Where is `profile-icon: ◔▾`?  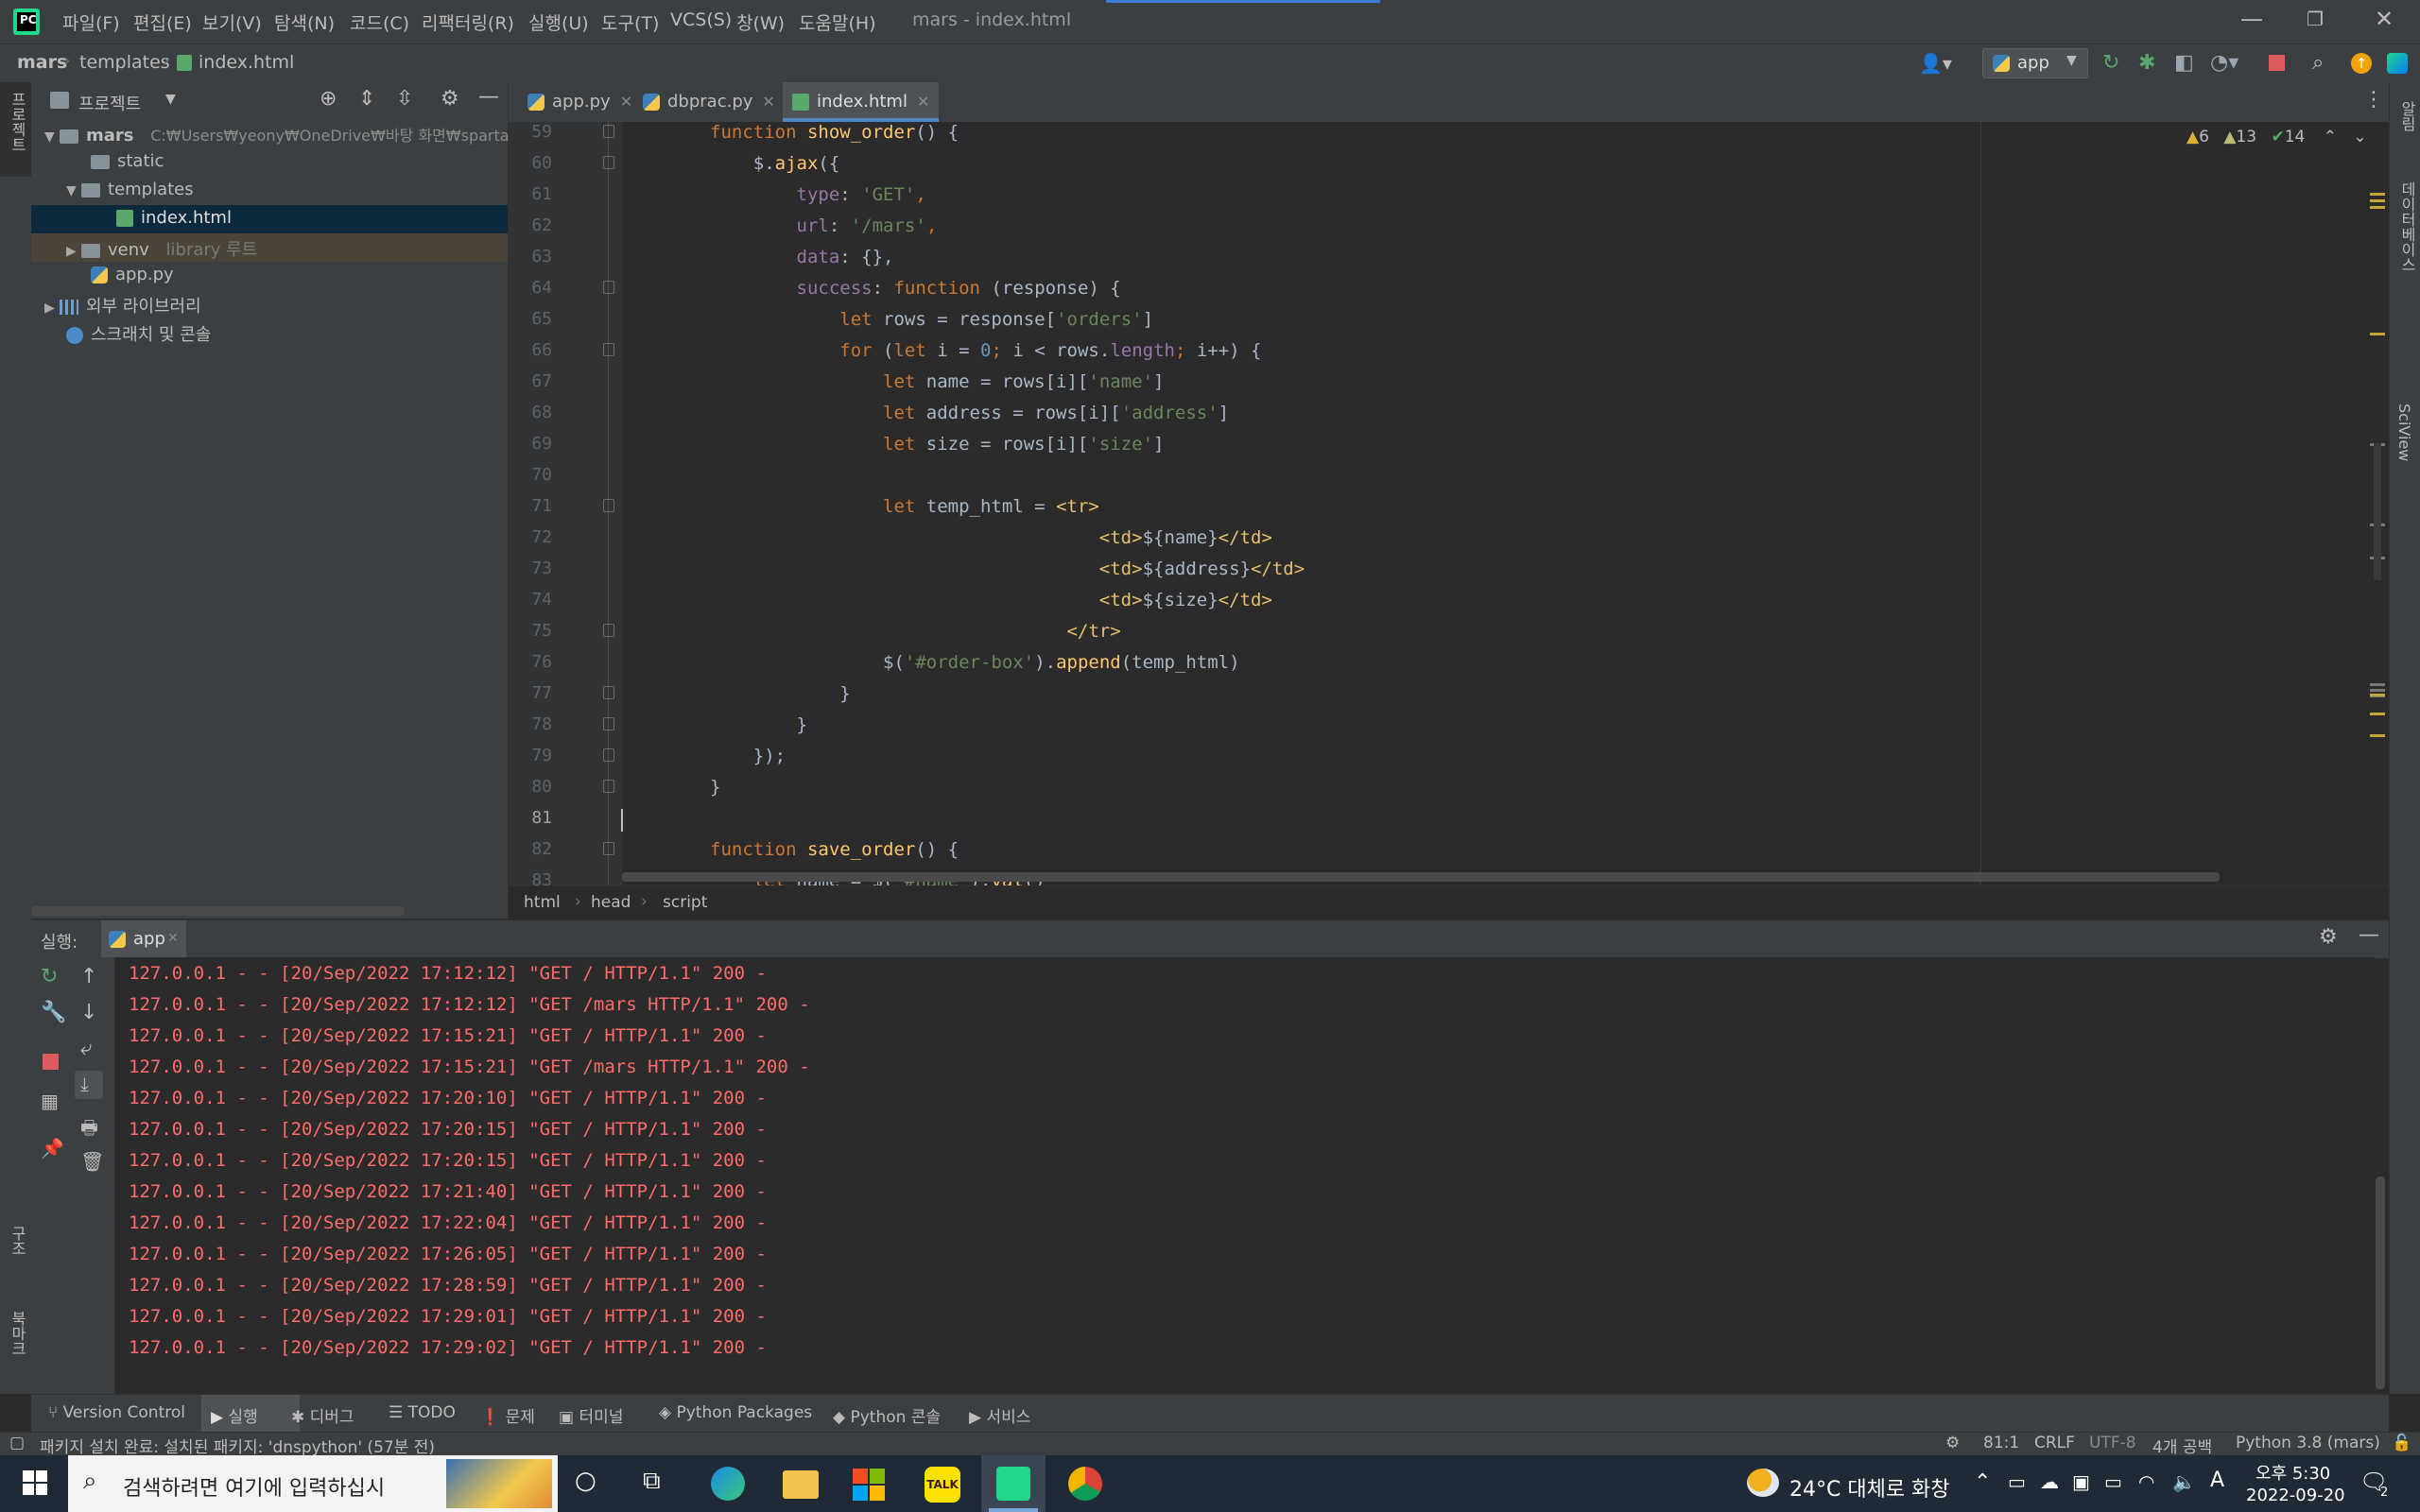 profile-icon: ◔▾ is located at coordinates (2224, 63).